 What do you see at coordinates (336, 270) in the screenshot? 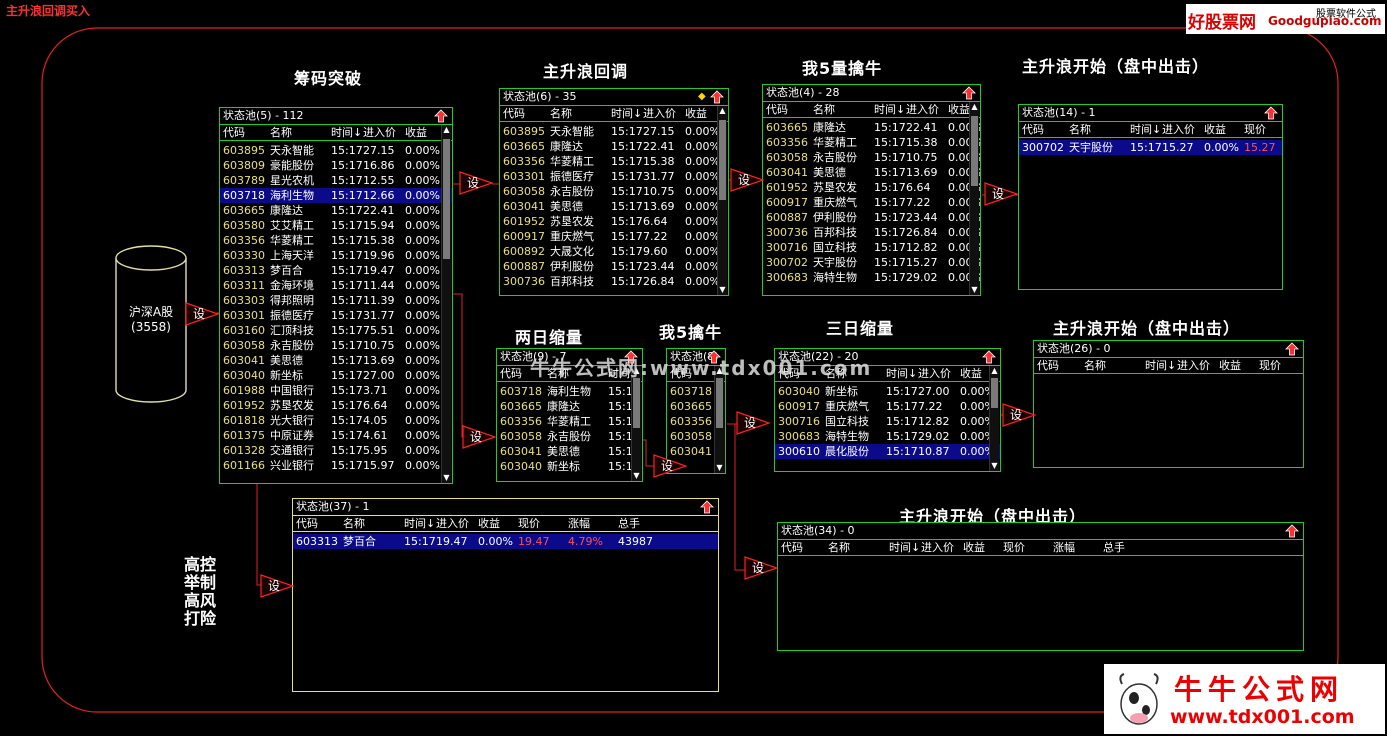
I see `table-row: 603313 梦百合 15:1719.47 0.00%` at bounding box center [336, 270].